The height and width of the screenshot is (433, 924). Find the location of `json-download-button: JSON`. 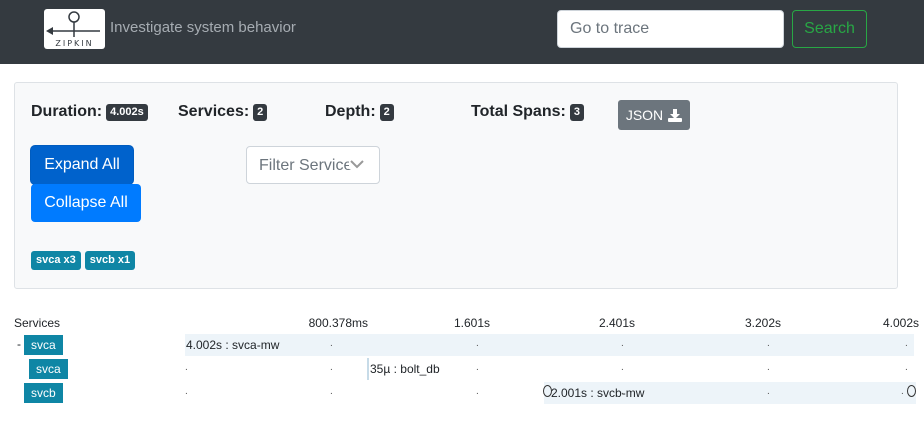

json-download-button: JSON is located at coordinates (654, 115).